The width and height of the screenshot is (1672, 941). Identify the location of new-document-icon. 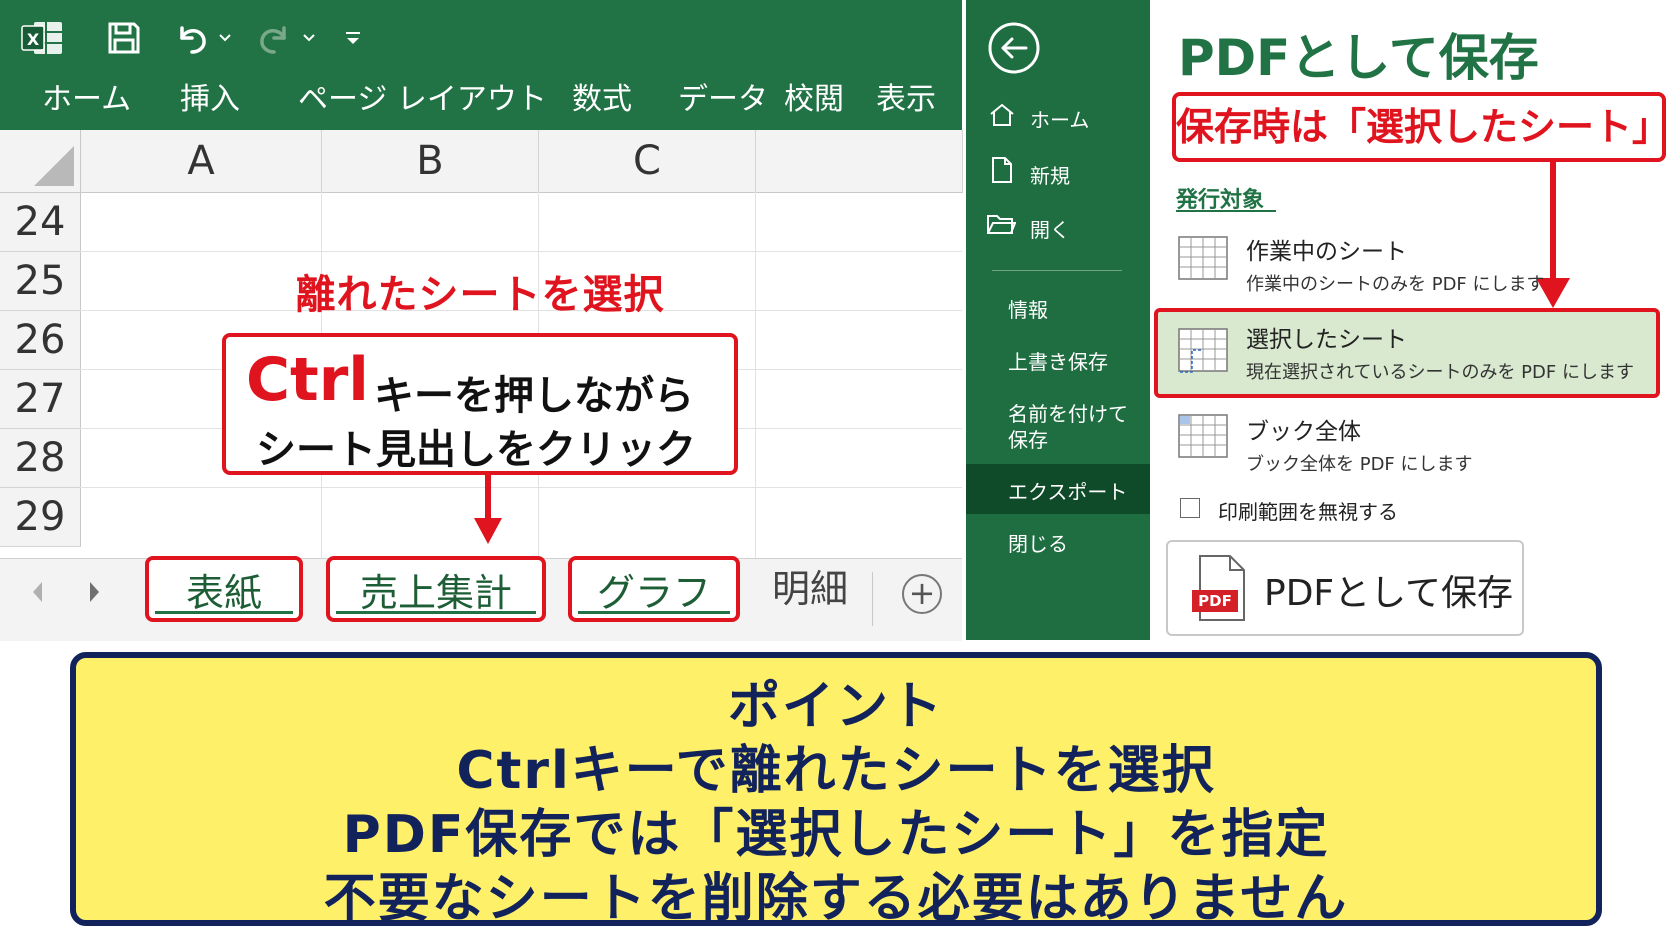
(1002, 172).